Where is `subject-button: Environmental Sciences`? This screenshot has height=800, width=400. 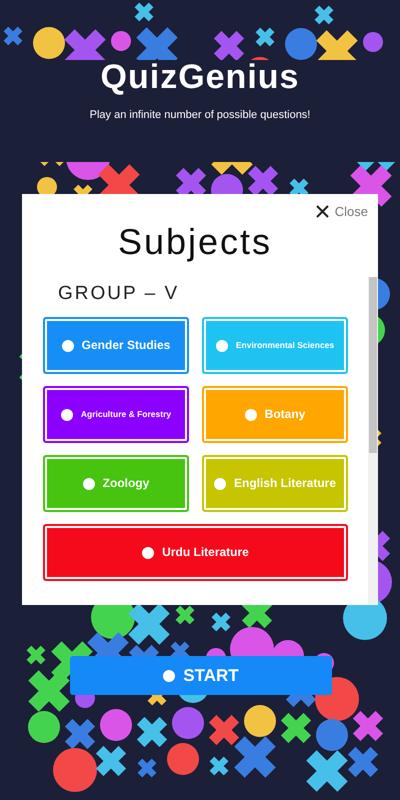
subject-button: Environmental Sciences is located at coordinates (275, 345).